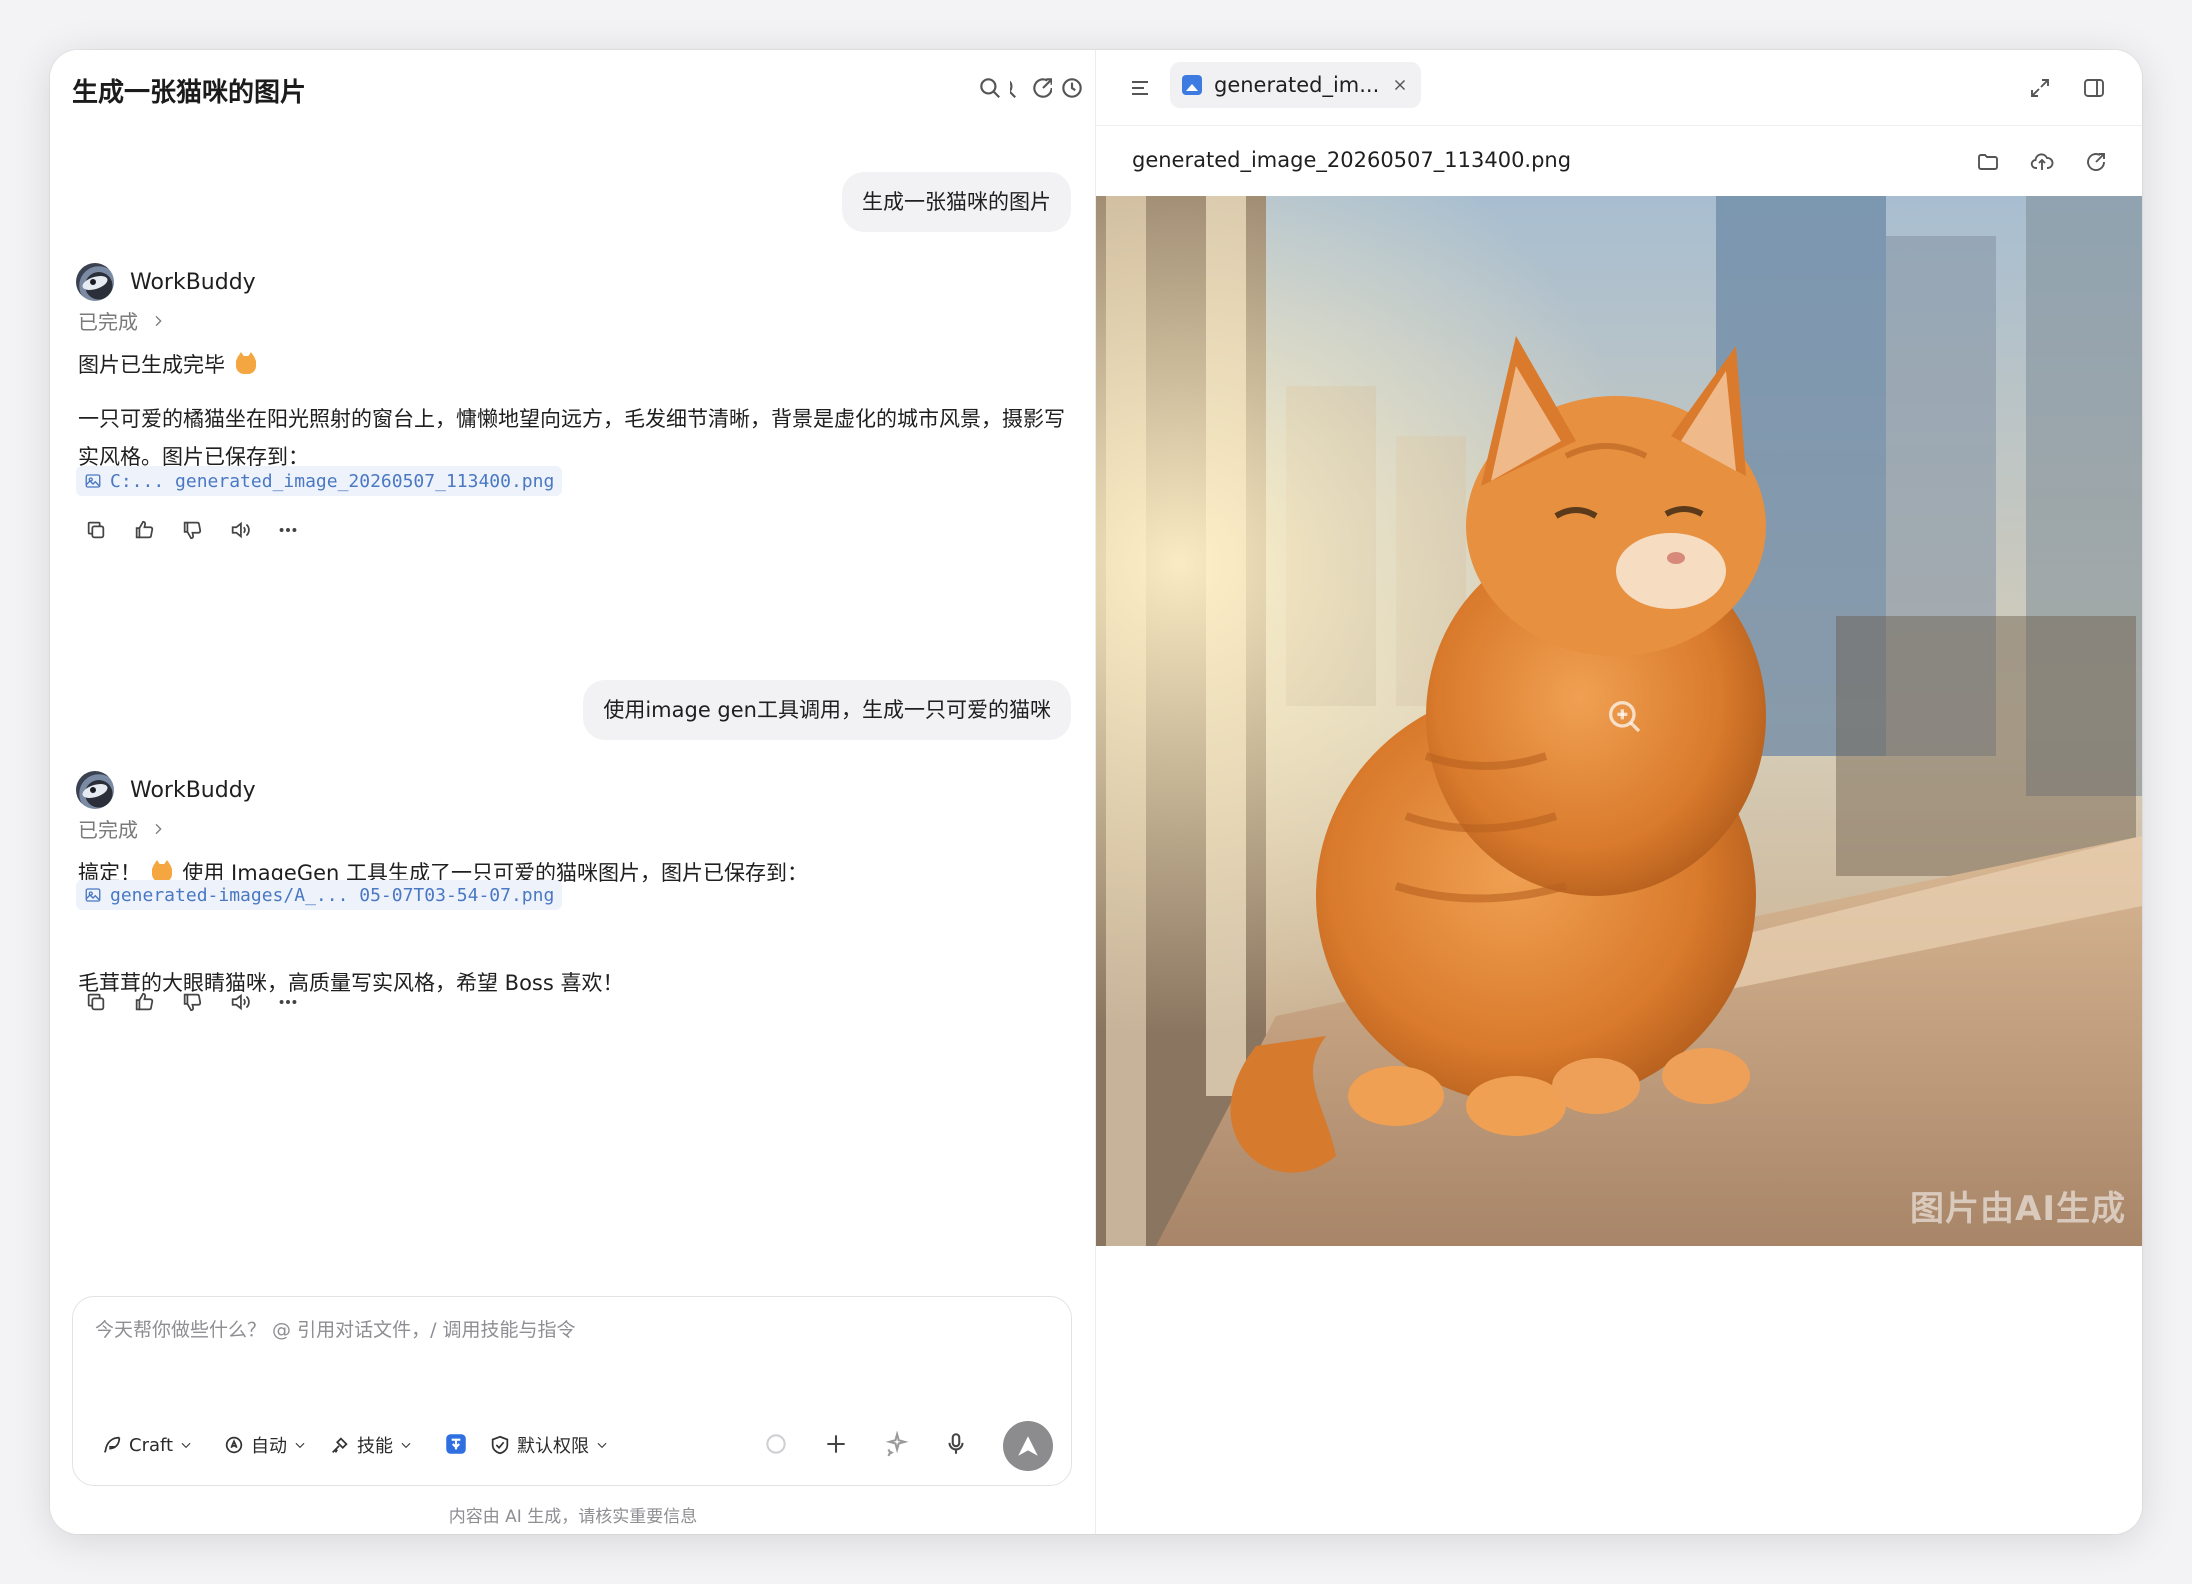  I want to click on ai-watermark: 图片由AI生成, so click(2018, 1209).